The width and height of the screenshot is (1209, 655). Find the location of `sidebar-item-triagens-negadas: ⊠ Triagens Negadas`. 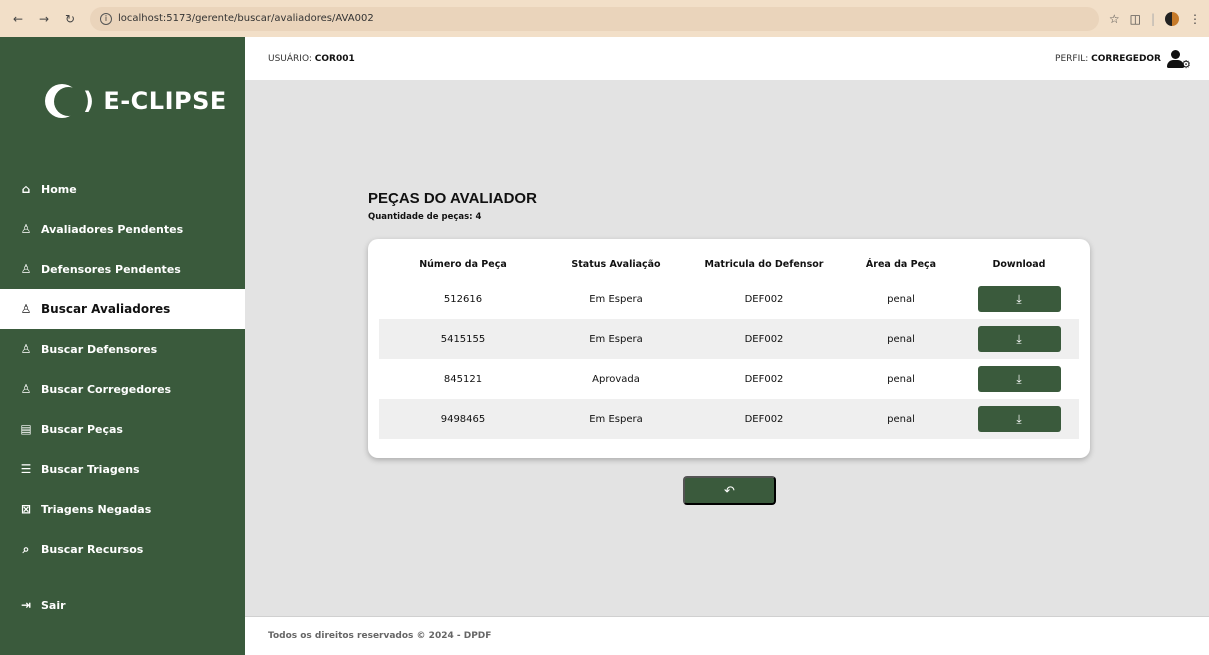

sidebar-item-triagens-negadas: ⊠ Triagens Negadas is located at coordinates (122, 509).